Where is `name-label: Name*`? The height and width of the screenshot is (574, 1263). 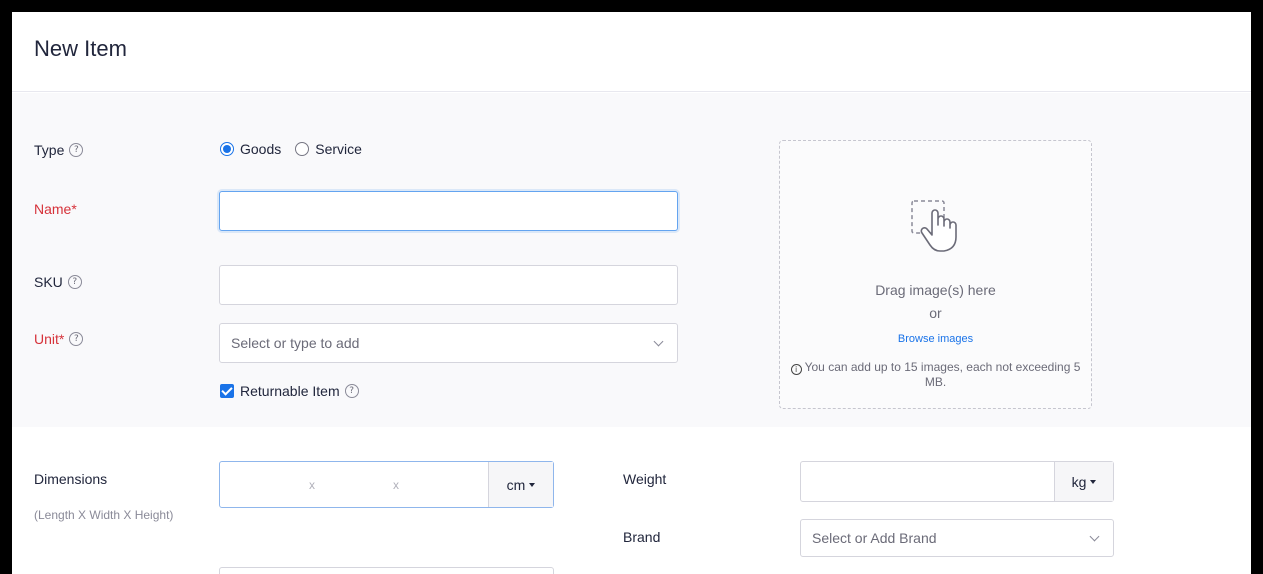 name-label: Name* is located at coordinates (55, 209).